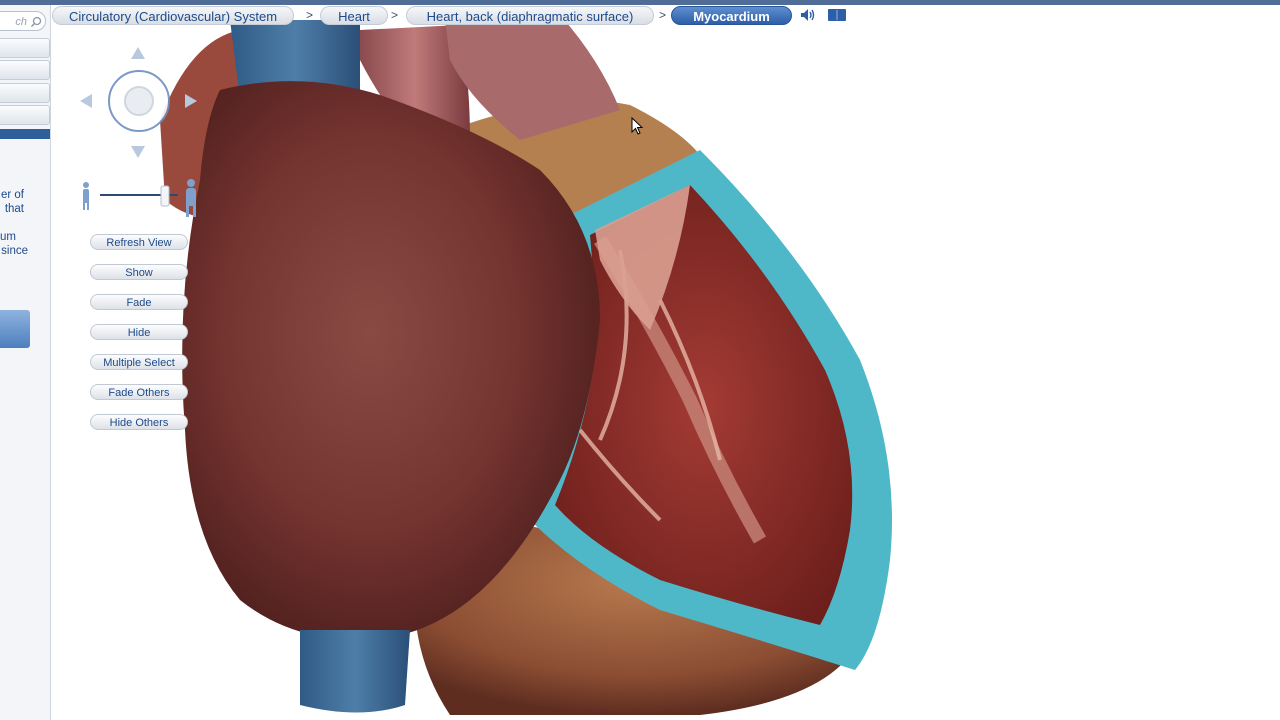  I want to click on rotation-navigator, so click(141, 105).